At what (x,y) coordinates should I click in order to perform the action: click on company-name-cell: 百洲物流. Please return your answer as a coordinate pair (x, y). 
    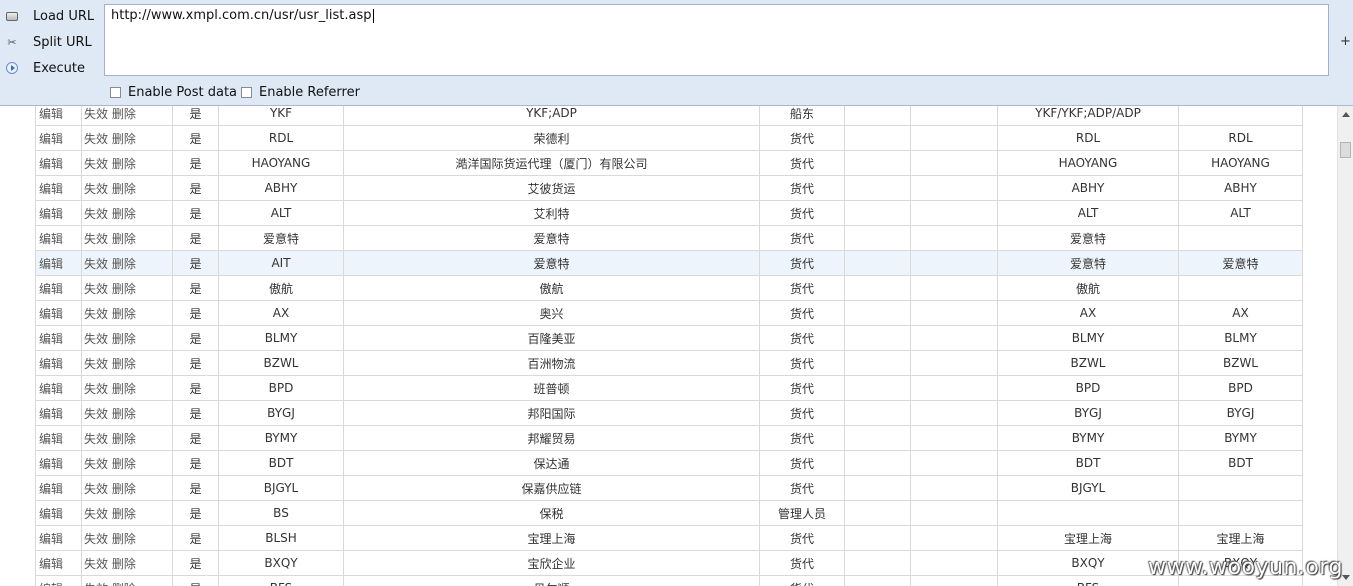
    Looking at the image, I should click on (551, 363).